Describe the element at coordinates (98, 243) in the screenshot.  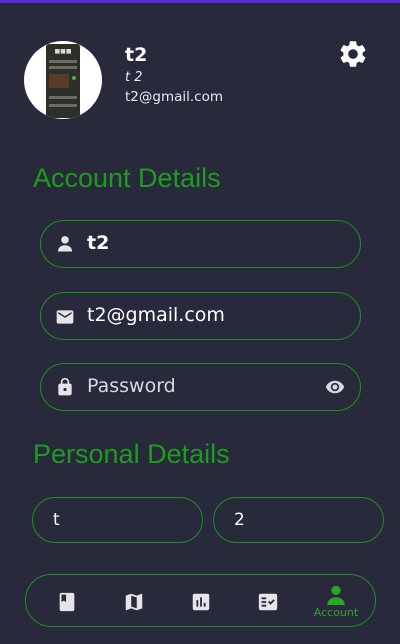
I see `username-value: t2` at that location.